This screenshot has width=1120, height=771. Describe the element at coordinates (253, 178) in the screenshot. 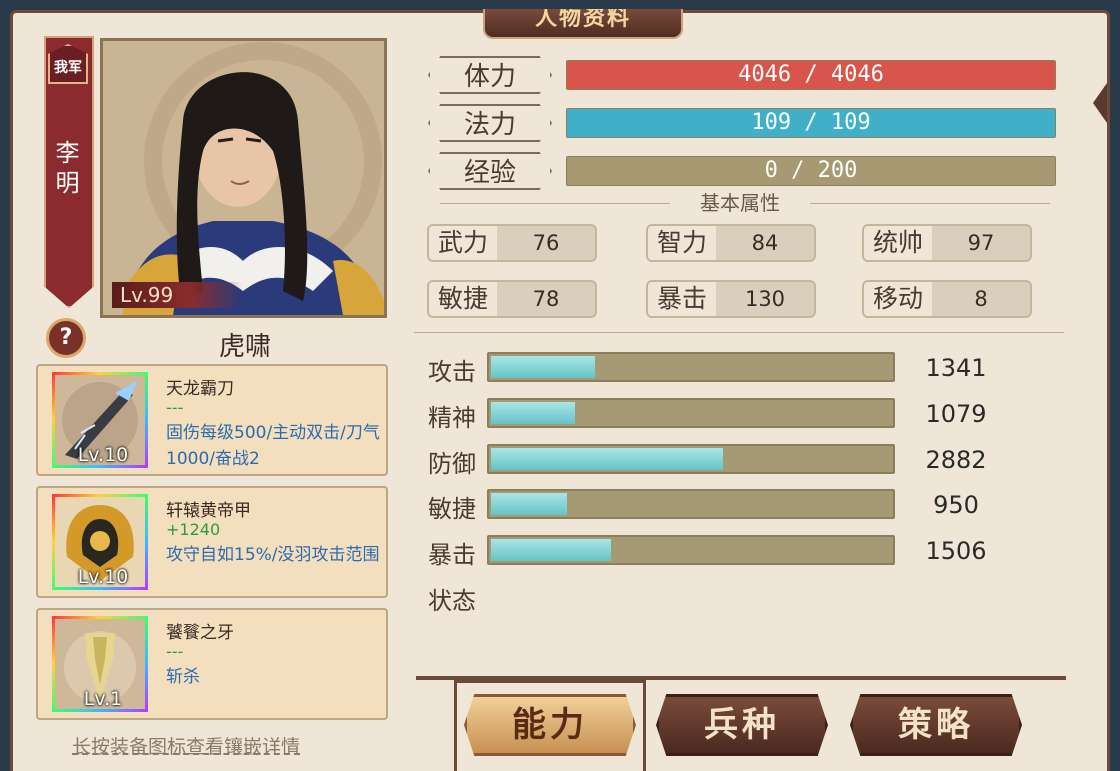

I see `portrait-art` at that location.